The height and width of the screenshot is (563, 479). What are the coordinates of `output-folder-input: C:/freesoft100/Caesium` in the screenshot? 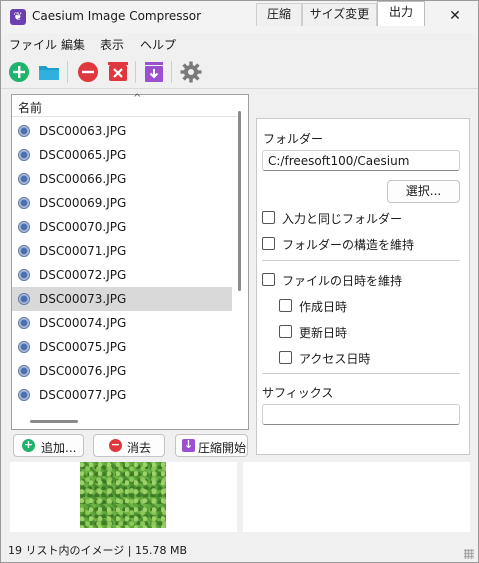 It's located at (361, 160).